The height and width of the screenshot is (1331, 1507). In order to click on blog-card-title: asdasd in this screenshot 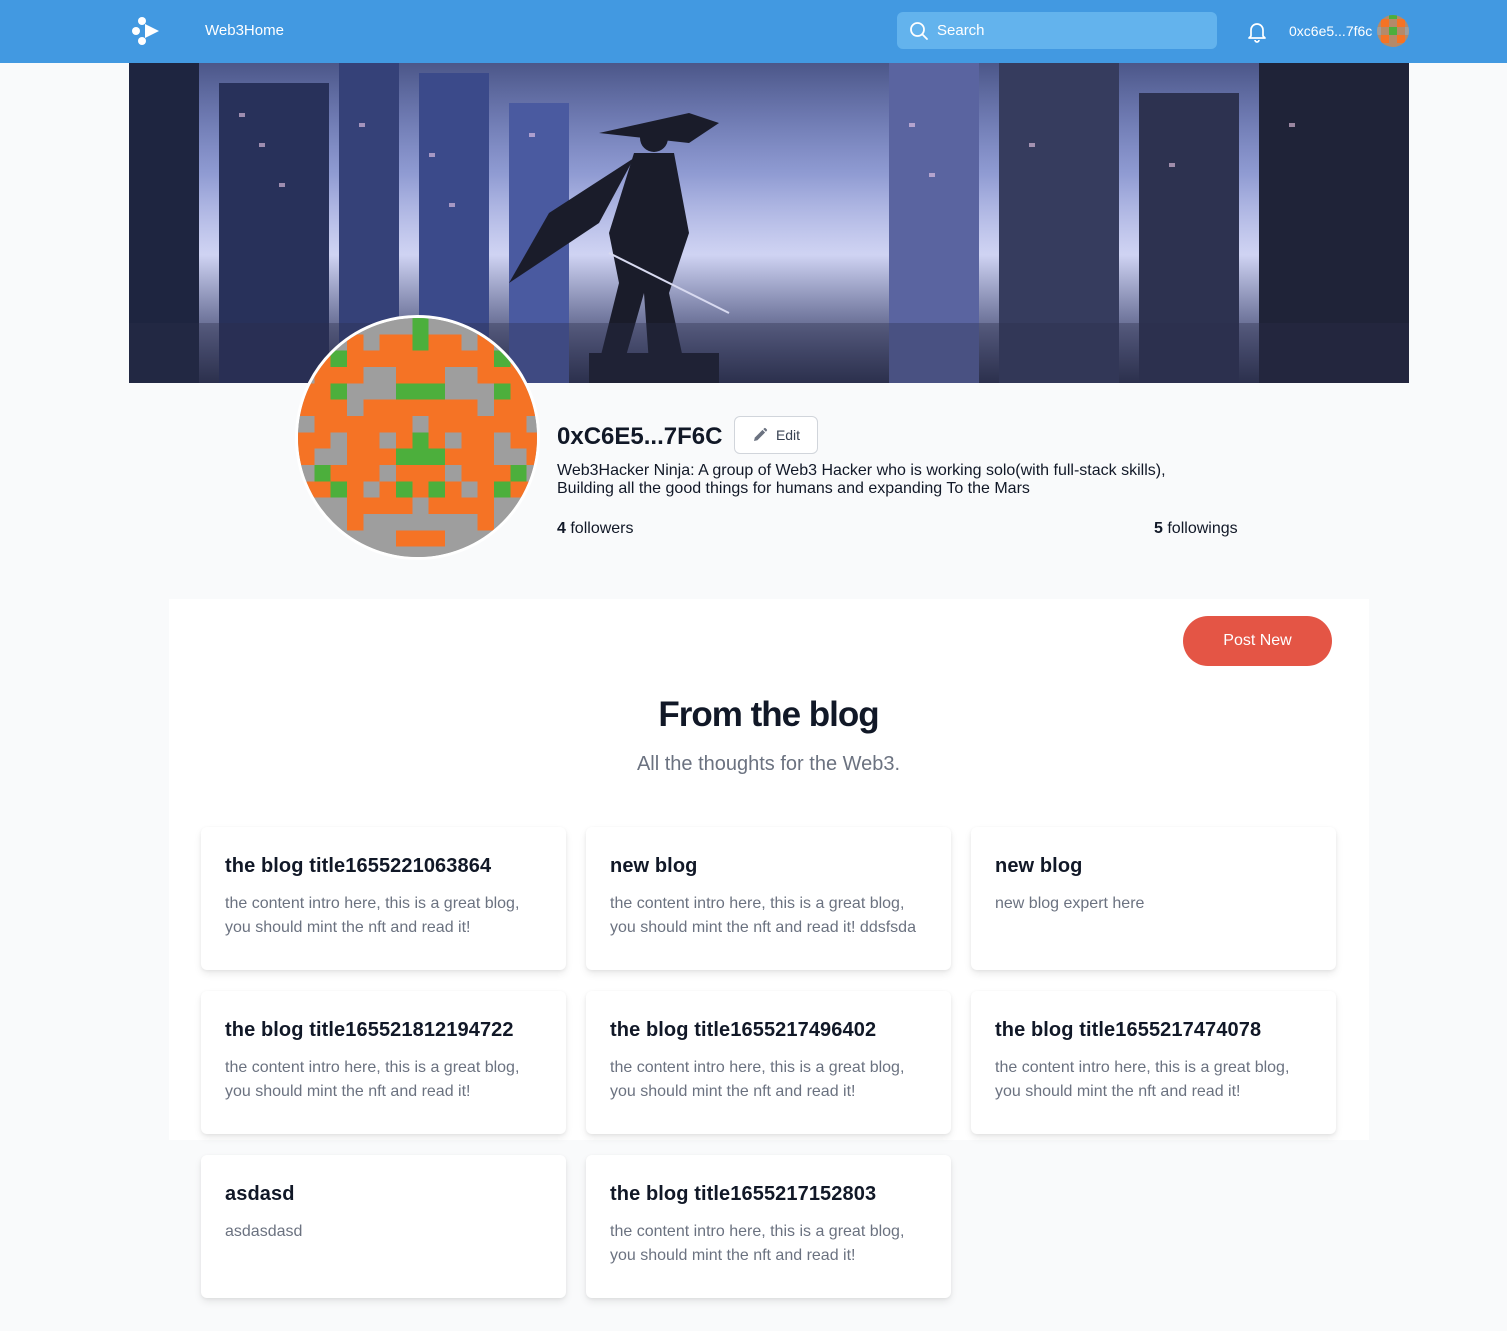, I will do `click(260, 1194)`.